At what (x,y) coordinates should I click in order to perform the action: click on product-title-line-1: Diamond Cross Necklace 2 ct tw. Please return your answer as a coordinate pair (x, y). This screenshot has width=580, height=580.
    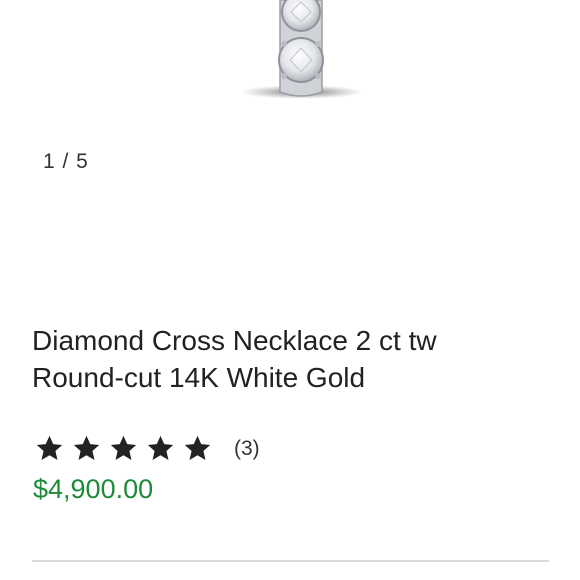
    Looking at the image, I should click on (234, 340).